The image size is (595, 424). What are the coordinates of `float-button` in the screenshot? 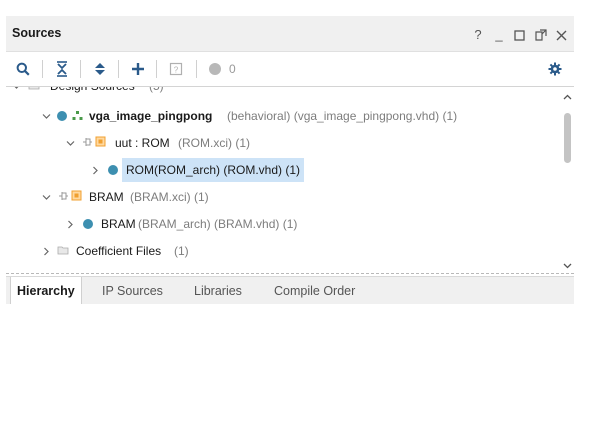 It's located at (541, 35).